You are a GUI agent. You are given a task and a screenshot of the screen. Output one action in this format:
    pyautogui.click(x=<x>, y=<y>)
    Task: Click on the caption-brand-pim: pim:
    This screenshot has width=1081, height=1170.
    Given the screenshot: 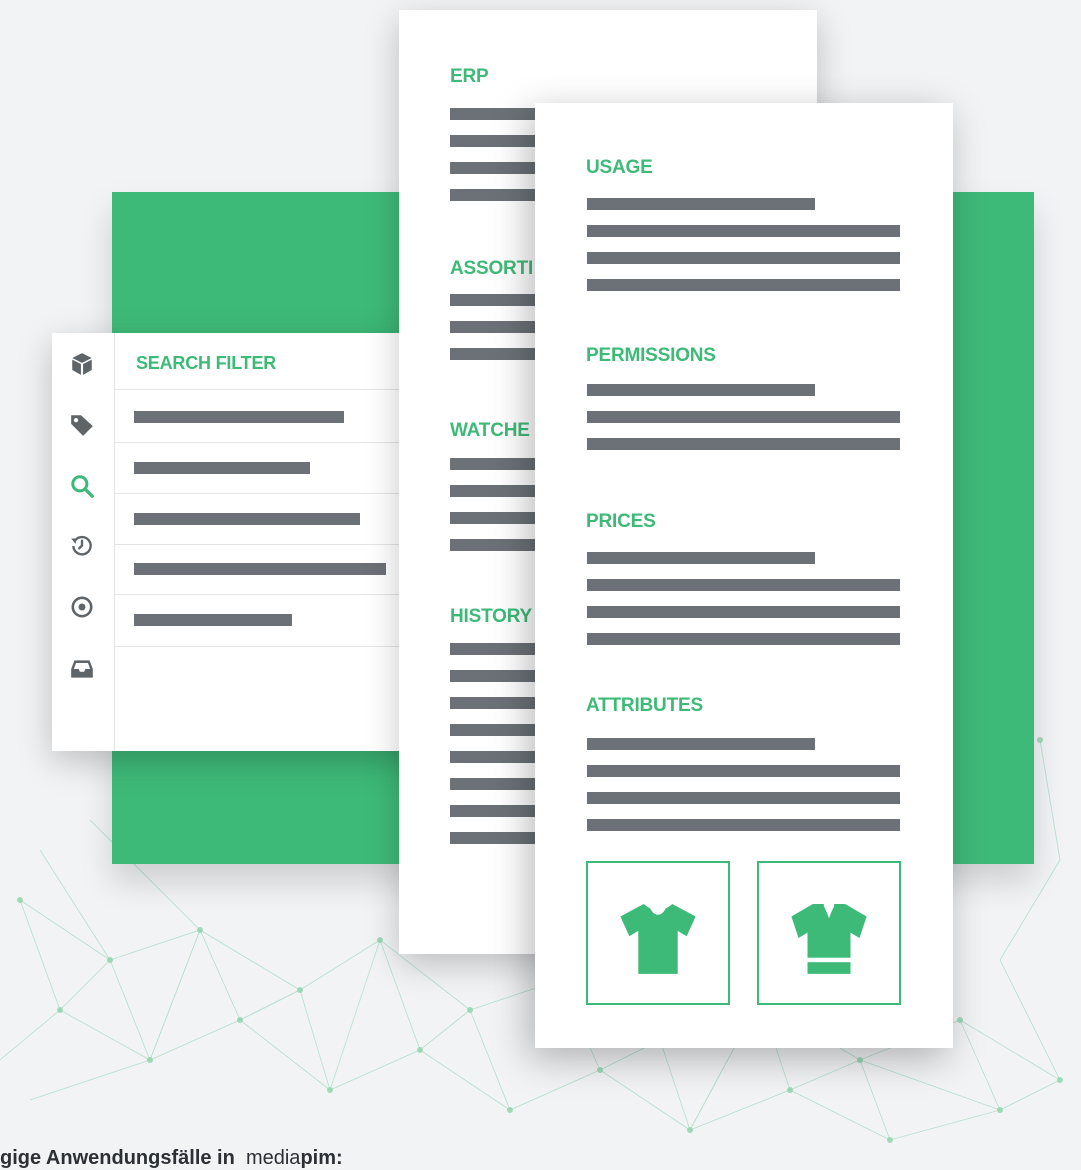 What is the action you would take?
    pyautogui.click(x=321, y=1158)
    